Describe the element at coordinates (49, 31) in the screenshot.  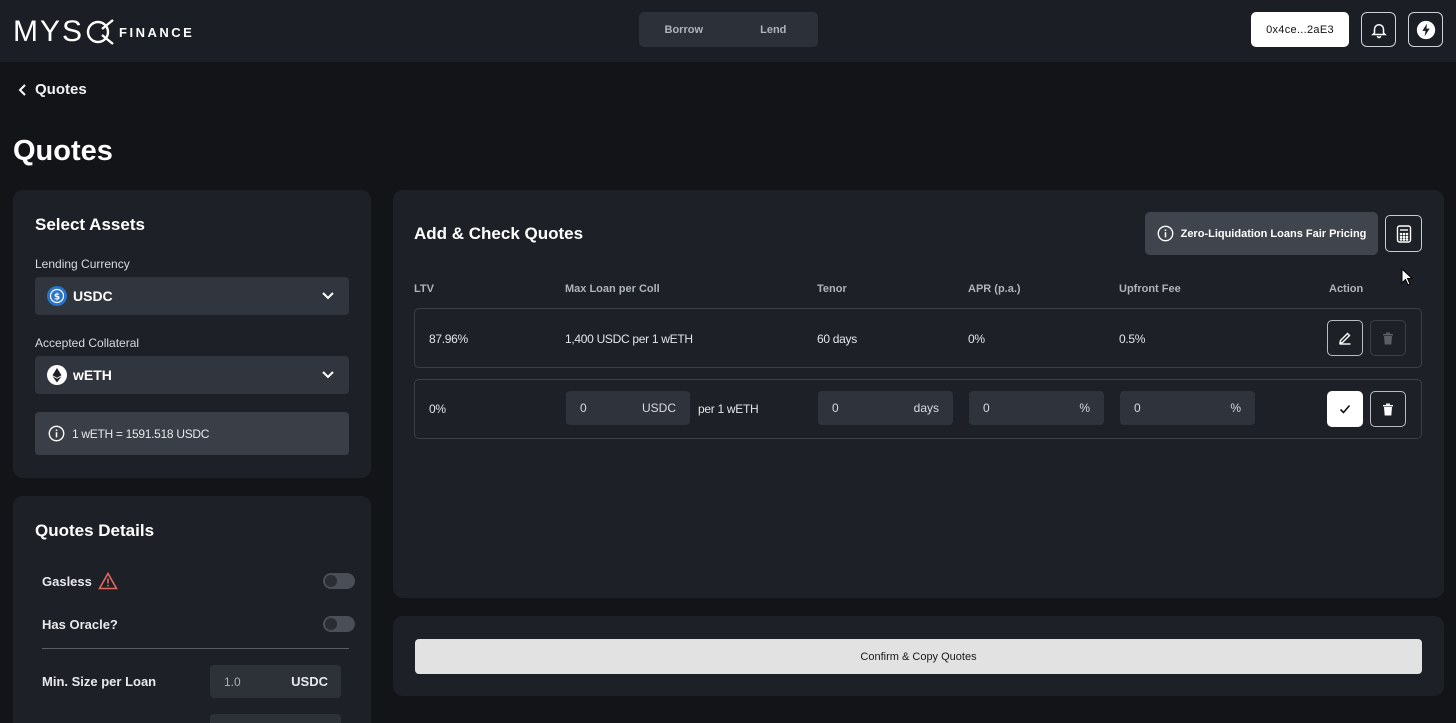
I see `logo-wordmark: MYS` at that location.